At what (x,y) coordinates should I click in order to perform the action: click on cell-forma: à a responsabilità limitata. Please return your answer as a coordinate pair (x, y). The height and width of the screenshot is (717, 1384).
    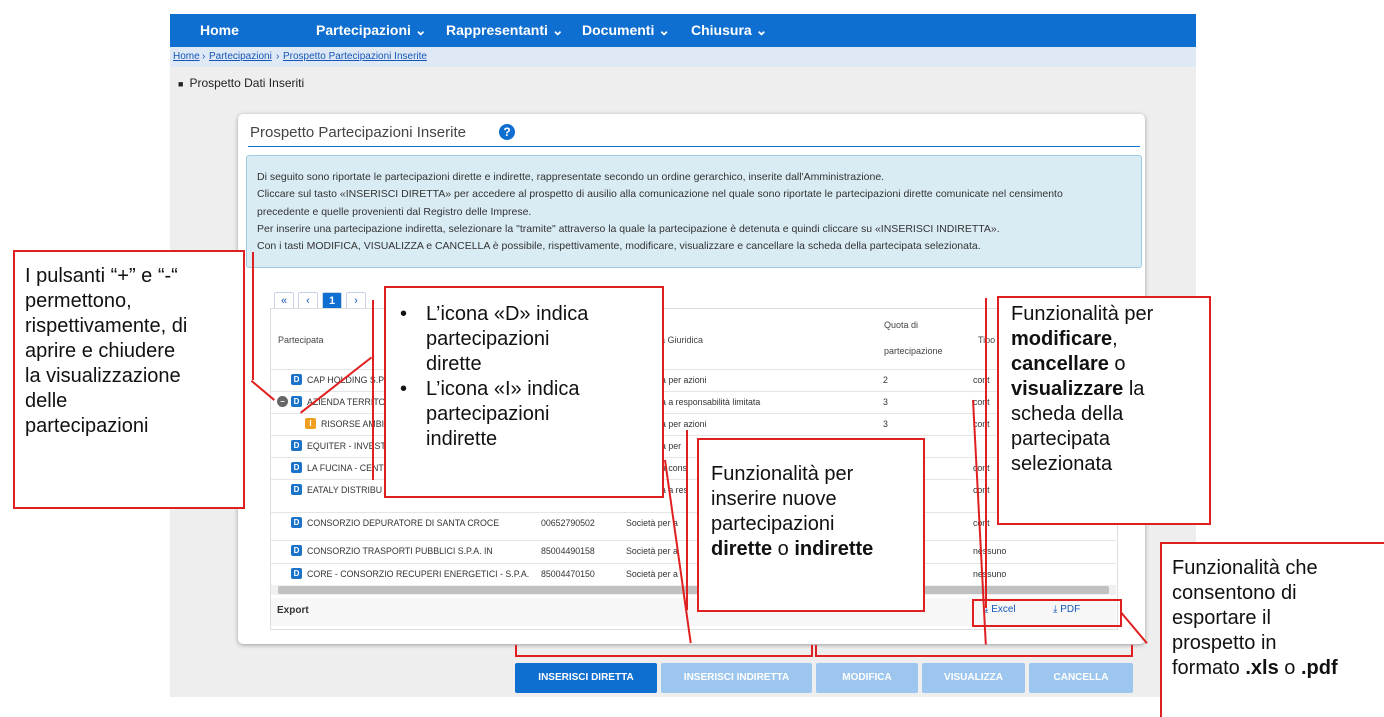
    Looking at the image, I should click on (711, 402).